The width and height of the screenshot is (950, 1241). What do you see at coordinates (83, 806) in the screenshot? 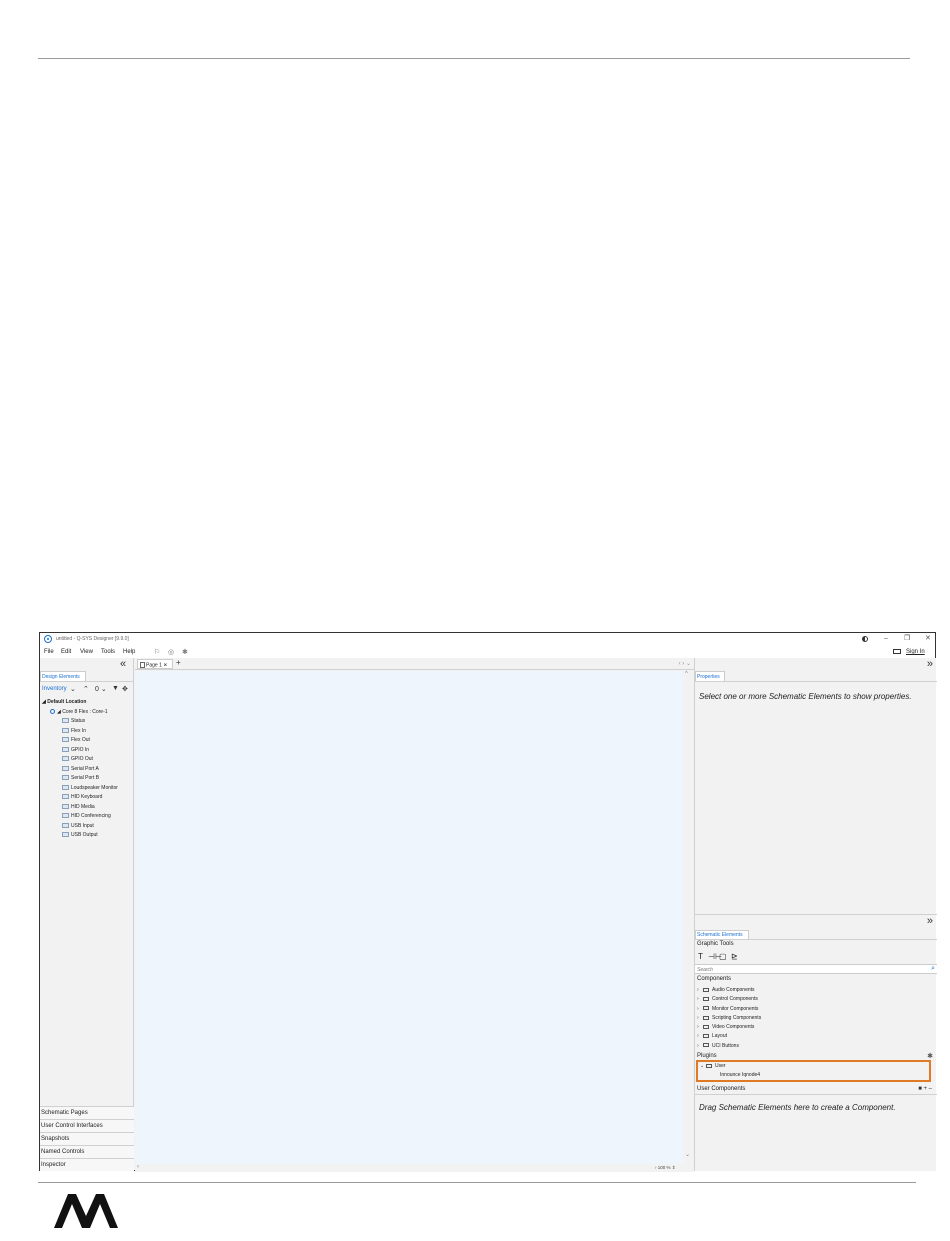
I see `list-item-label: HID Media` at bounding box center [83, 806].